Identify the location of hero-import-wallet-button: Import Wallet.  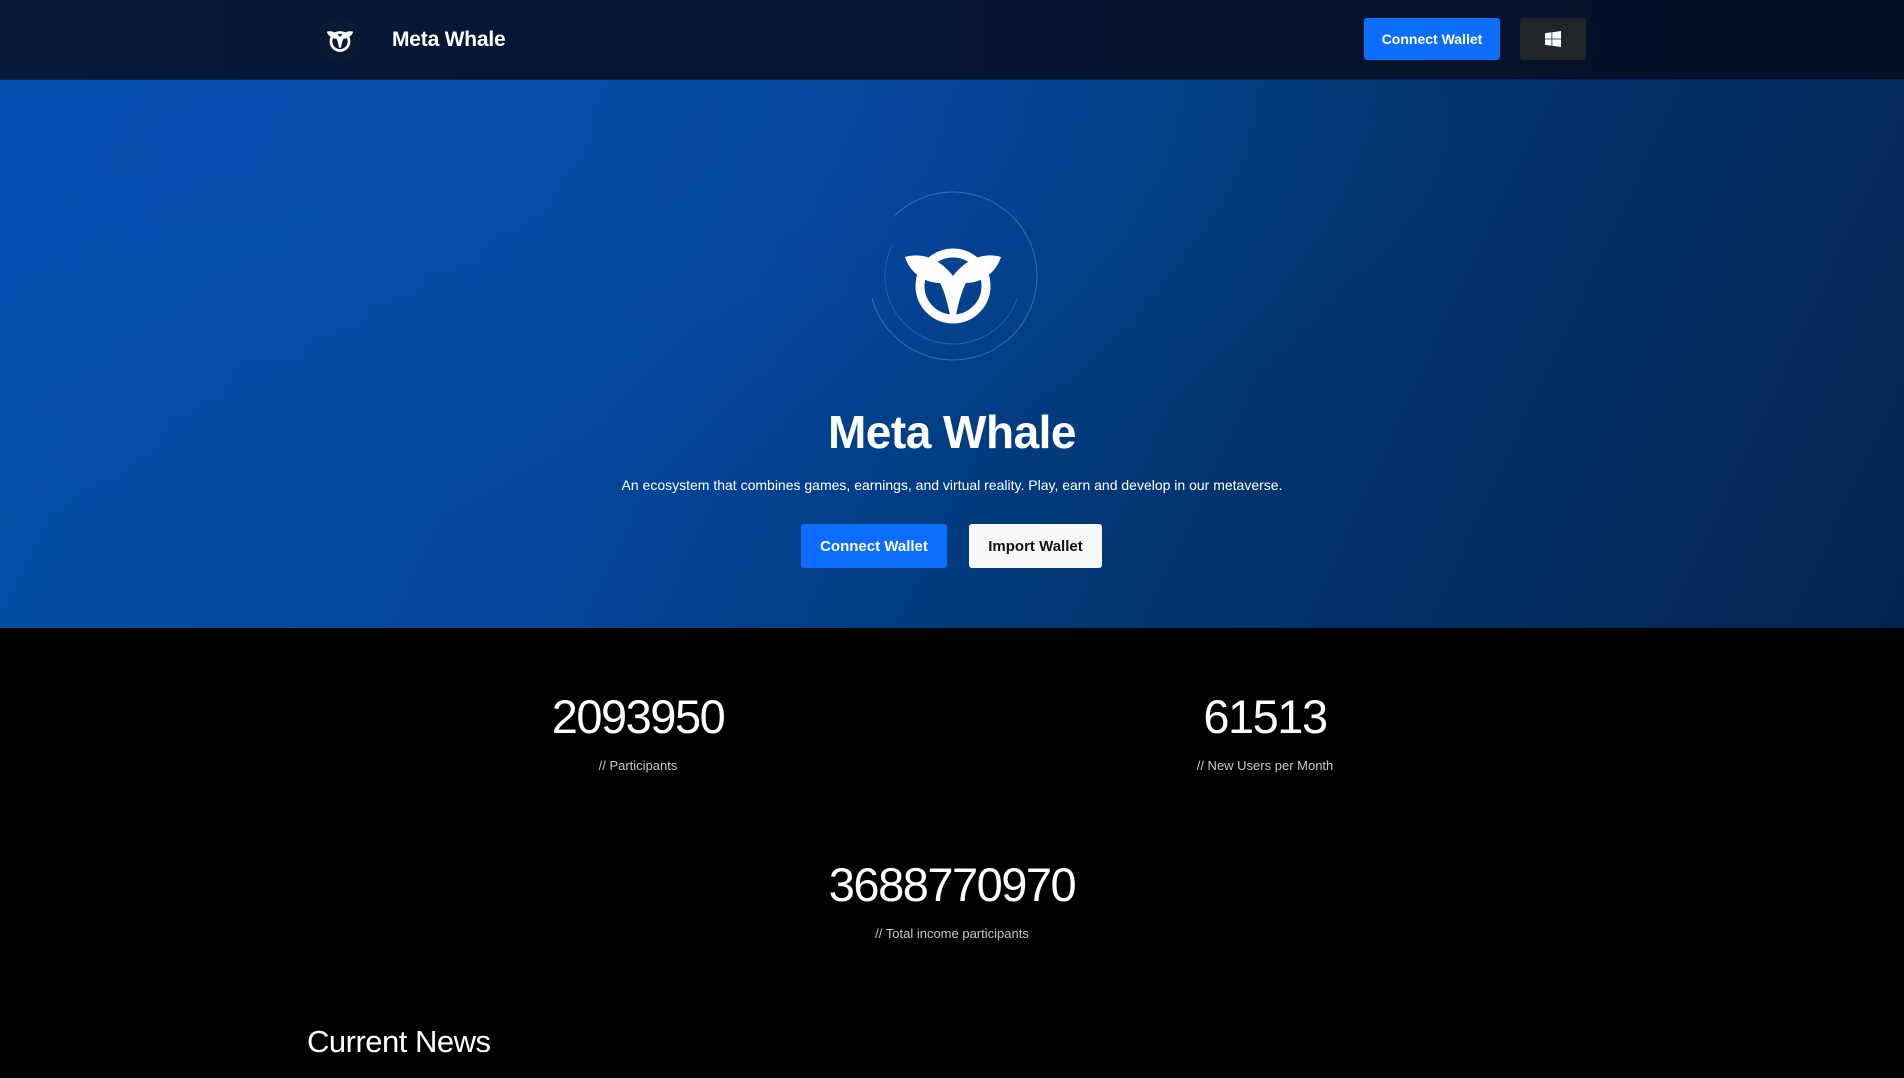
(1035, 546).